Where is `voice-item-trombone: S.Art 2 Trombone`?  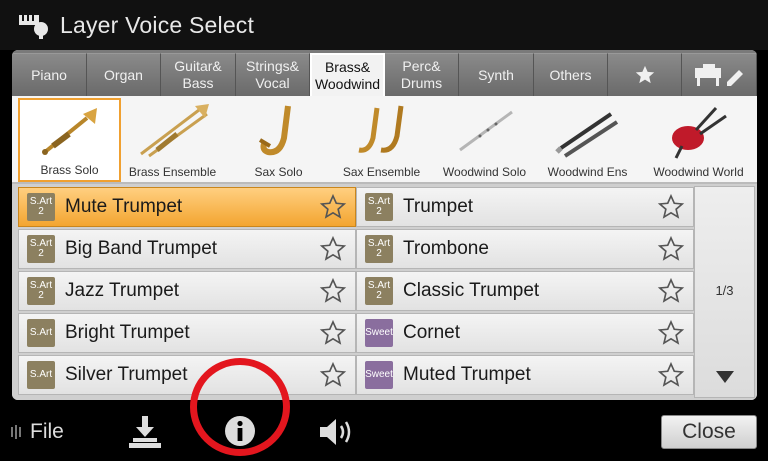 voice-item-trombone: S.Art 2 Trombone is located at coordinates (525, 249).